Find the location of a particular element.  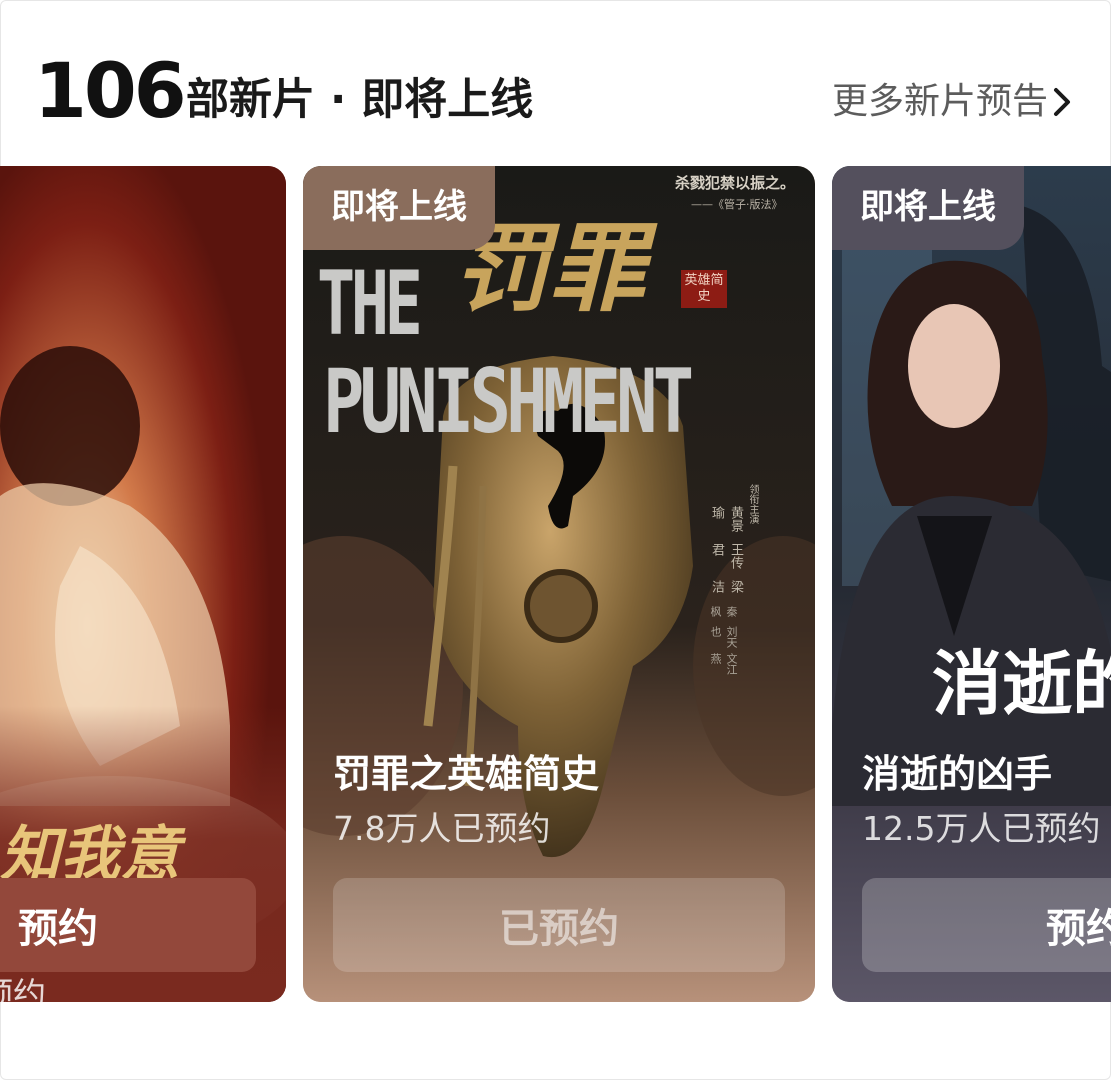

poster-cast-label: 领衔主演 is located at coordinates (752, 504).